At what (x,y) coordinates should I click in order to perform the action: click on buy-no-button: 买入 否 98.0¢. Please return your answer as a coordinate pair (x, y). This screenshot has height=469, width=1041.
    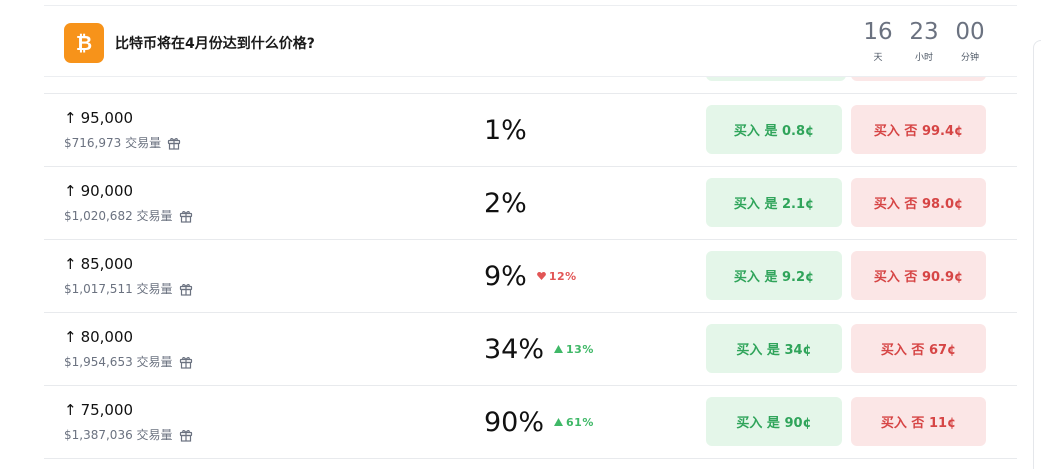
    Looking at the image, I should click on (918, 202).